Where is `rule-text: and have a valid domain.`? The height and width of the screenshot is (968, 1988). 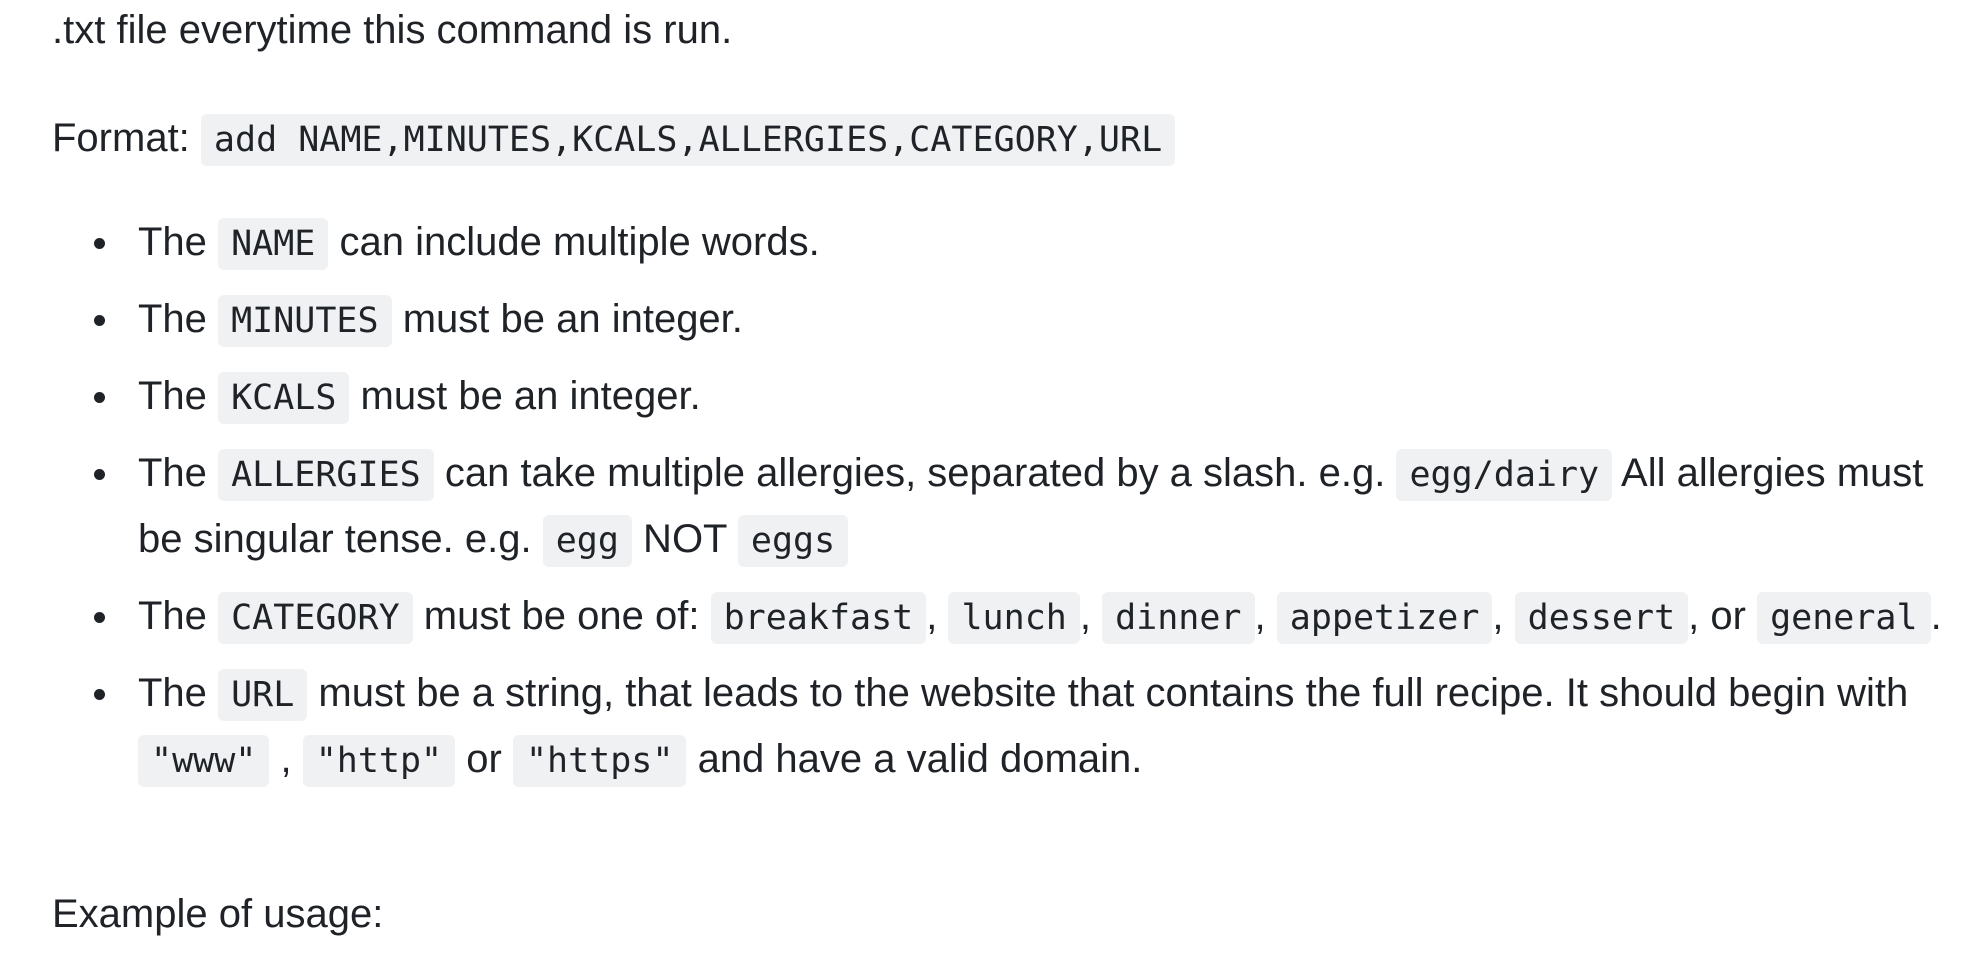 rule-text: and have a valid domain. is located at coordinates (914, 759).